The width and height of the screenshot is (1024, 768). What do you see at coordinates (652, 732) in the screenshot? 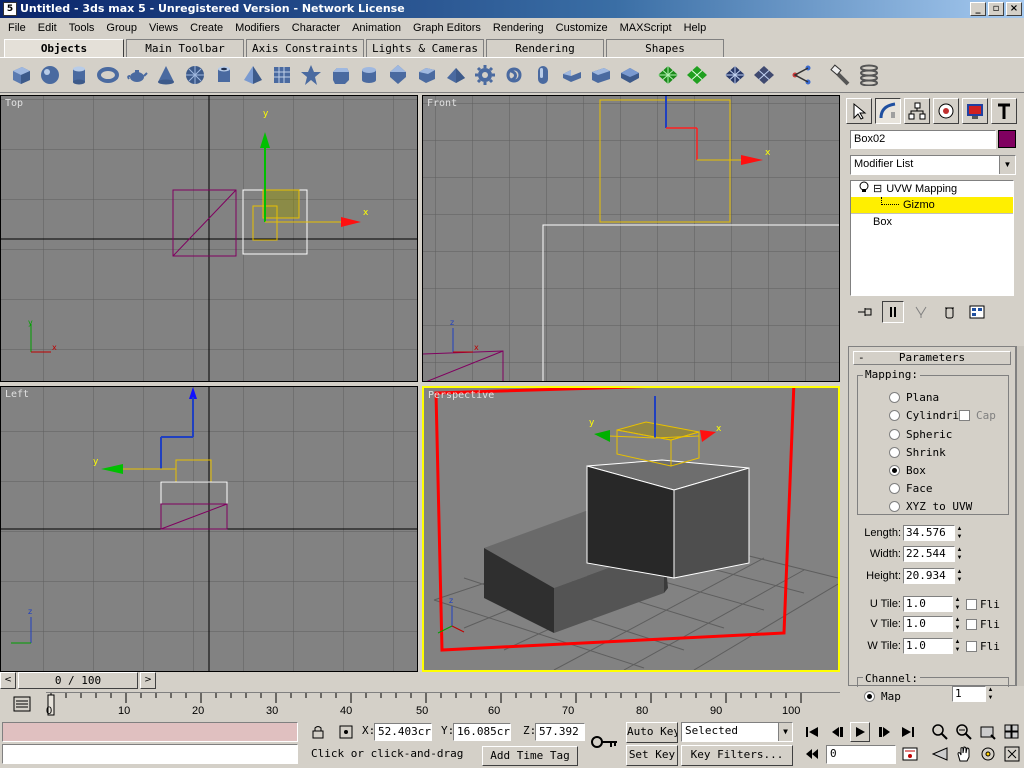
I see `auto-key-button: Auto Key` at bounding box center [652, 732].